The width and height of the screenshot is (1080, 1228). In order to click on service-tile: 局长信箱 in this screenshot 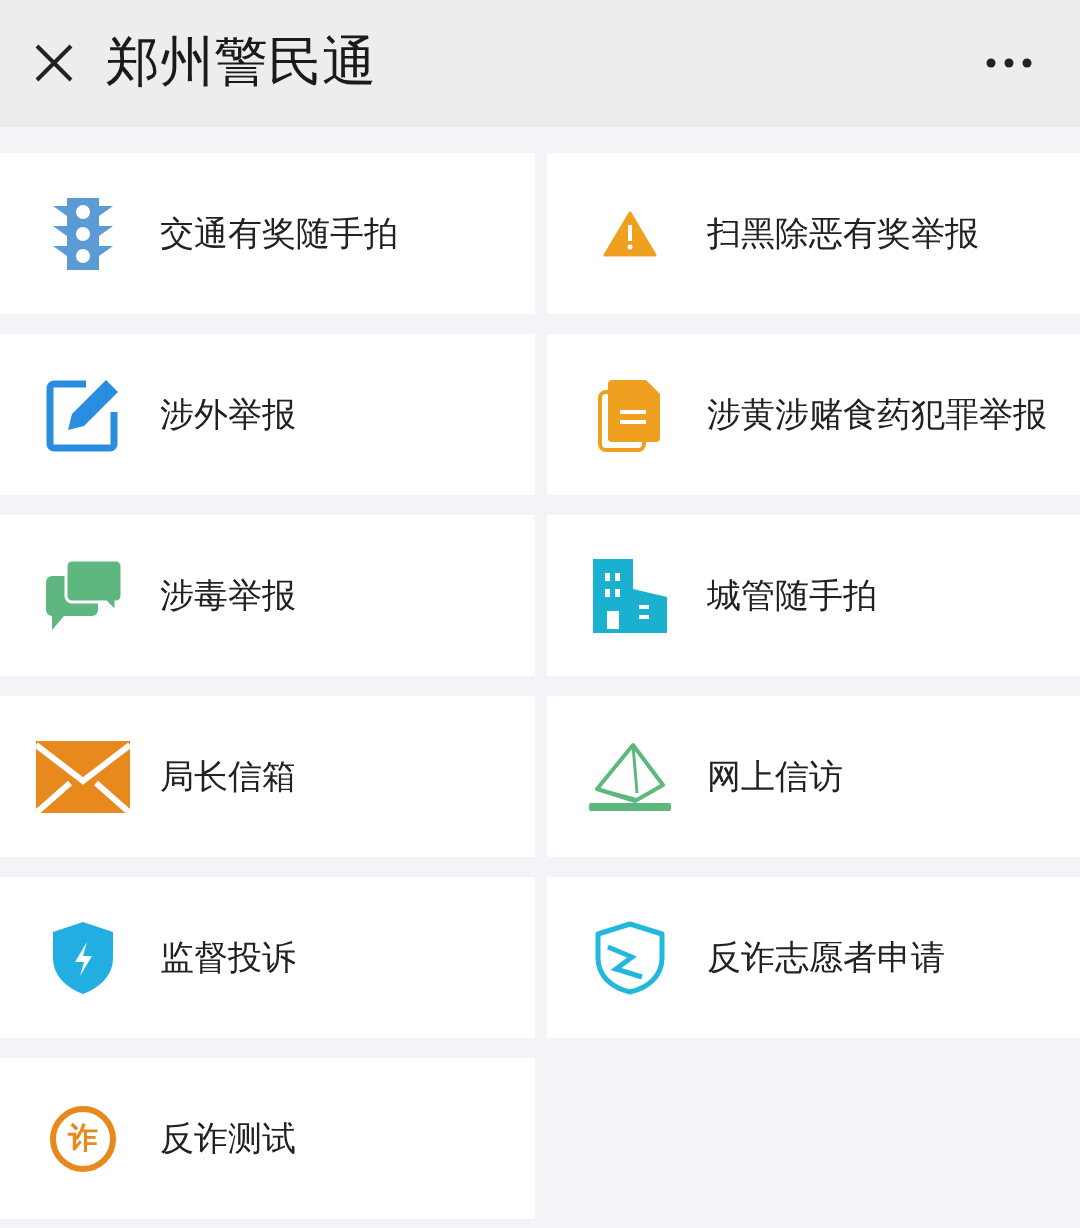, I will do `click(267, 776)`.